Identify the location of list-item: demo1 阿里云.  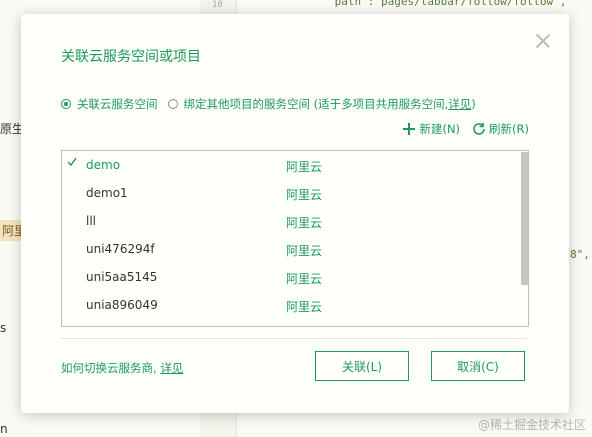
(290, 193).